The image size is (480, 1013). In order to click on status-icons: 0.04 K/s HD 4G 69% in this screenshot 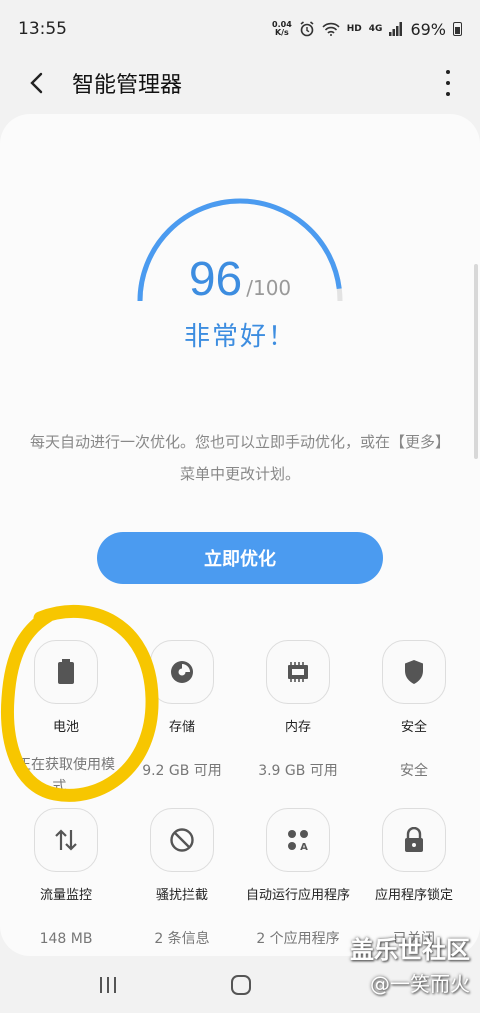, I will do `click(367, 29)`.